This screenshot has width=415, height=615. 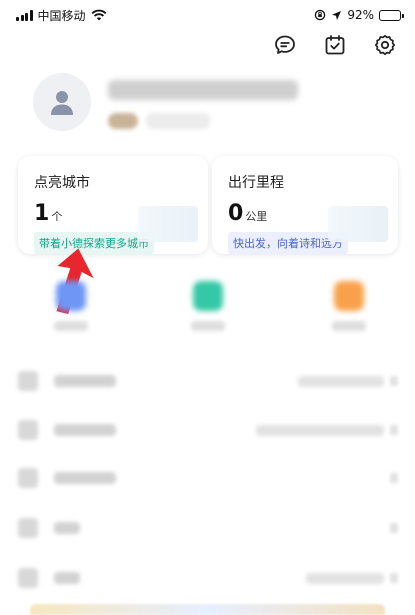 I want to click on username-redacted, so click(x=203, y=90).